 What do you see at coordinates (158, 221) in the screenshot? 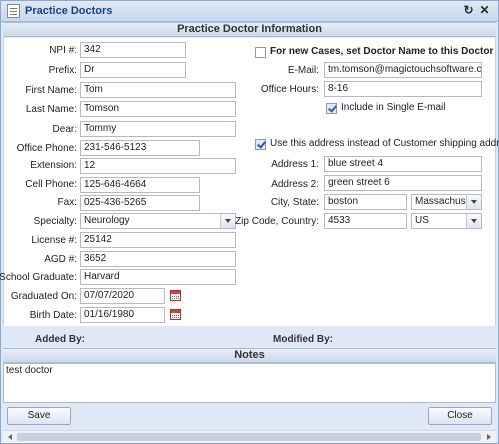
I see `specialty-select: Neurology` at bounding box center [158, 221].